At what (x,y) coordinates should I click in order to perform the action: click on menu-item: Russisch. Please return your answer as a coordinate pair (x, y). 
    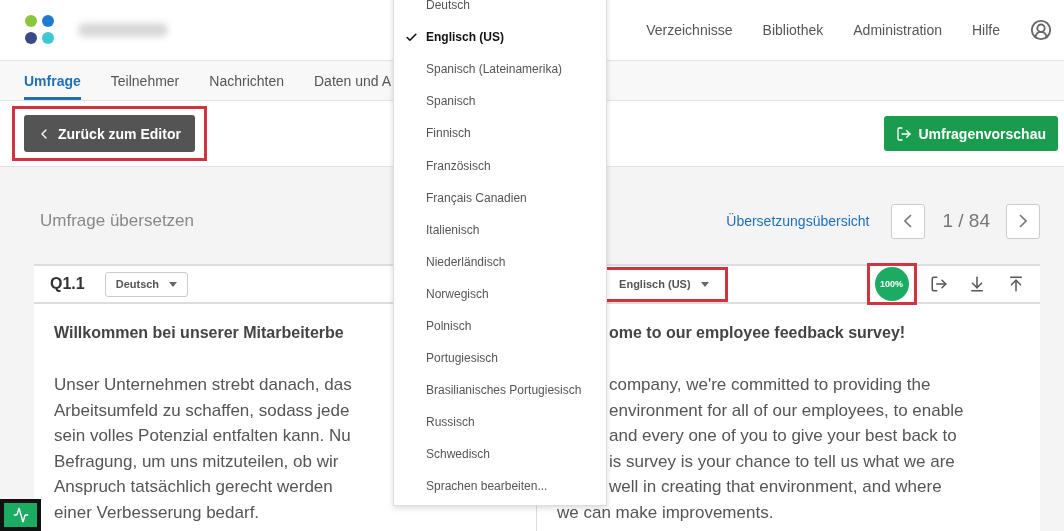
    Looking at the image, I should click on (500, 422).